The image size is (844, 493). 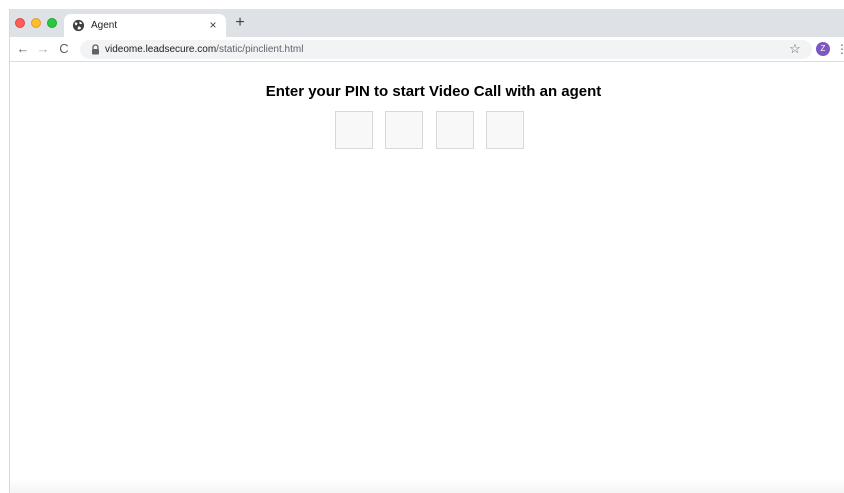 I want to click on tab-agent: Agent ×, so click(x=145, y=25).